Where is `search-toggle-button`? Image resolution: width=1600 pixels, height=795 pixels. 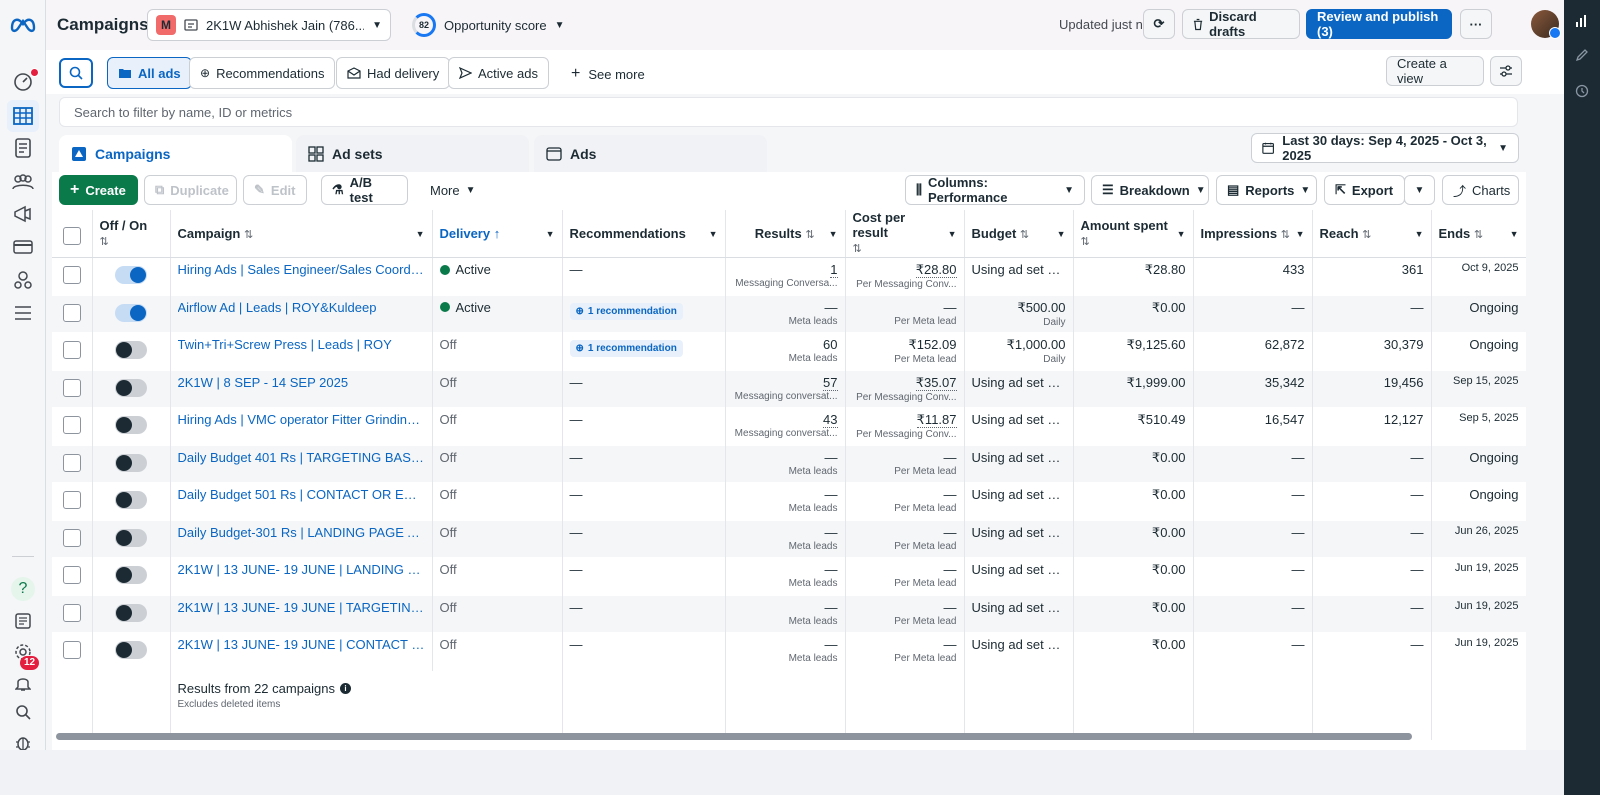 search-toggle-button is located at coordinates (76, 73).